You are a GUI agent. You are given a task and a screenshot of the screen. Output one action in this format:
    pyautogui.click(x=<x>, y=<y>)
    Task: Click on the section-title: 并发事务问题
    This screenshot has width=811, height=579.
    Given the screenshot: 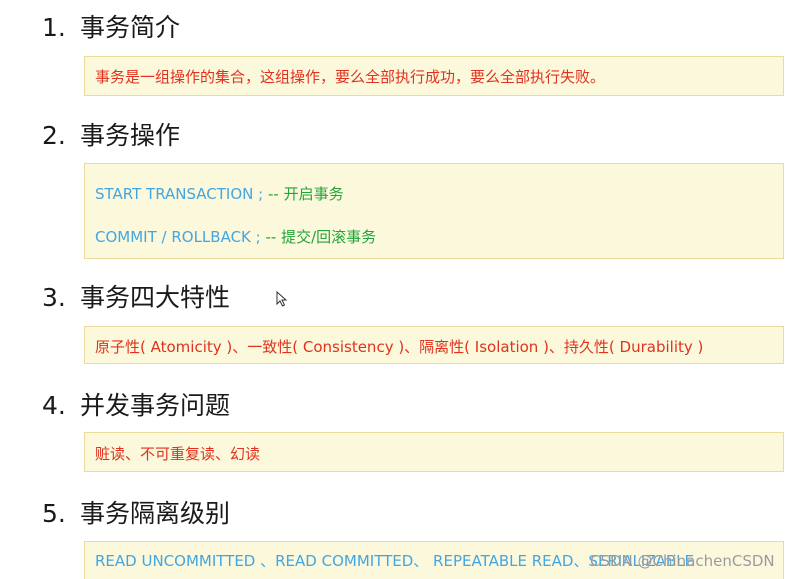 What is the action you would take?
    pyautogui.click(x=155, y=405)
    